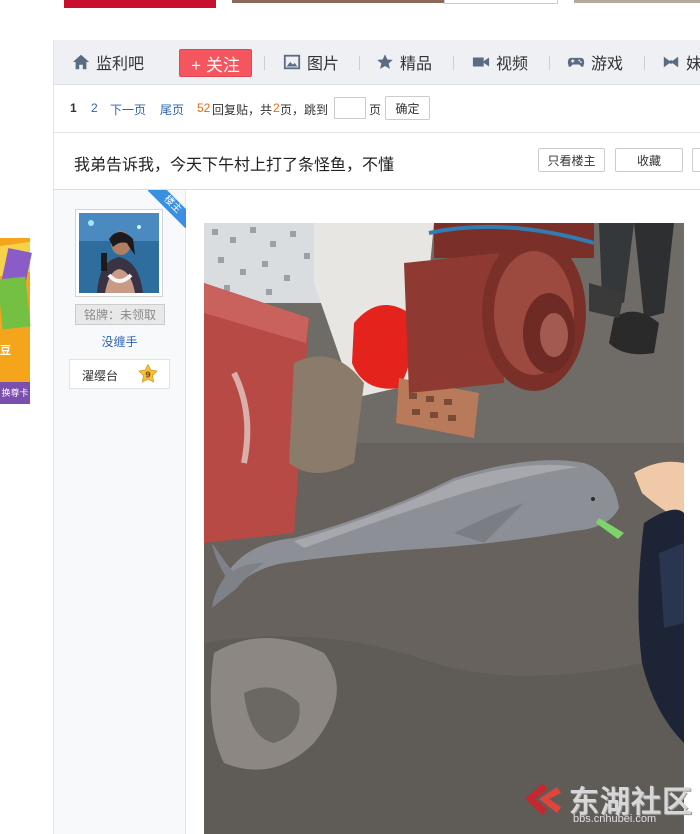  I want to click on louzhu-label: 楼主, so click(167, 209).